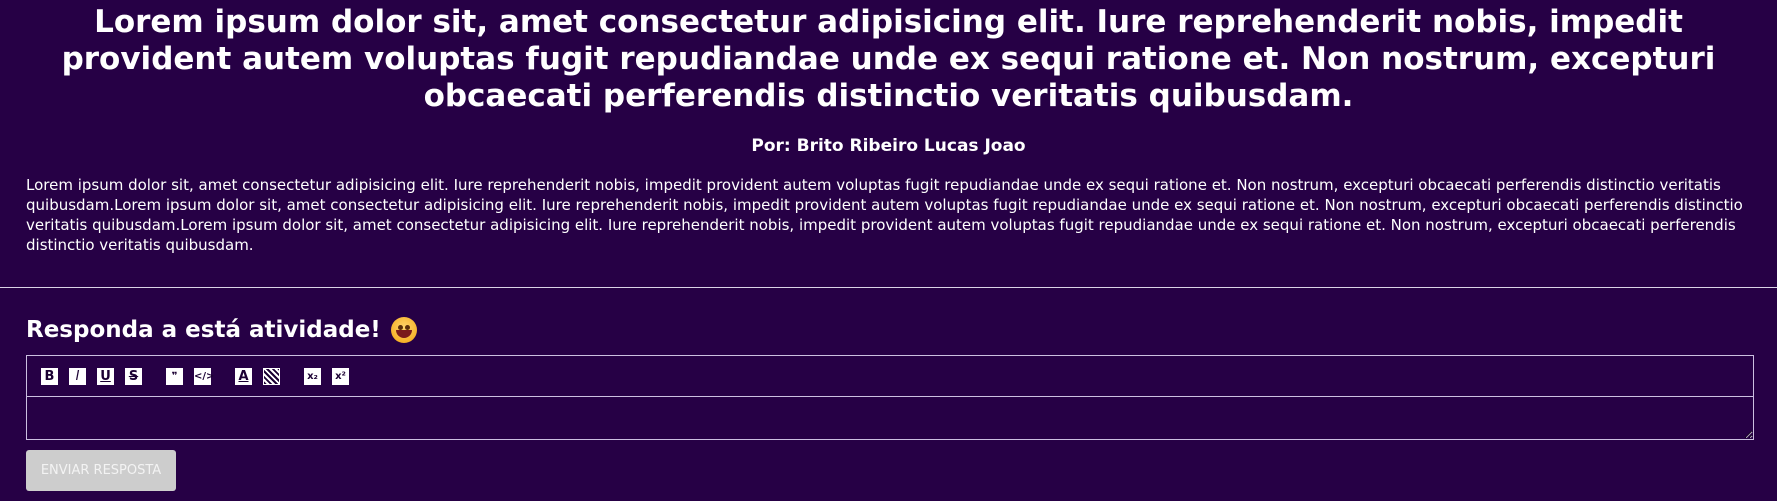  I want to click on grinning-face-icon, so click(403, 330).